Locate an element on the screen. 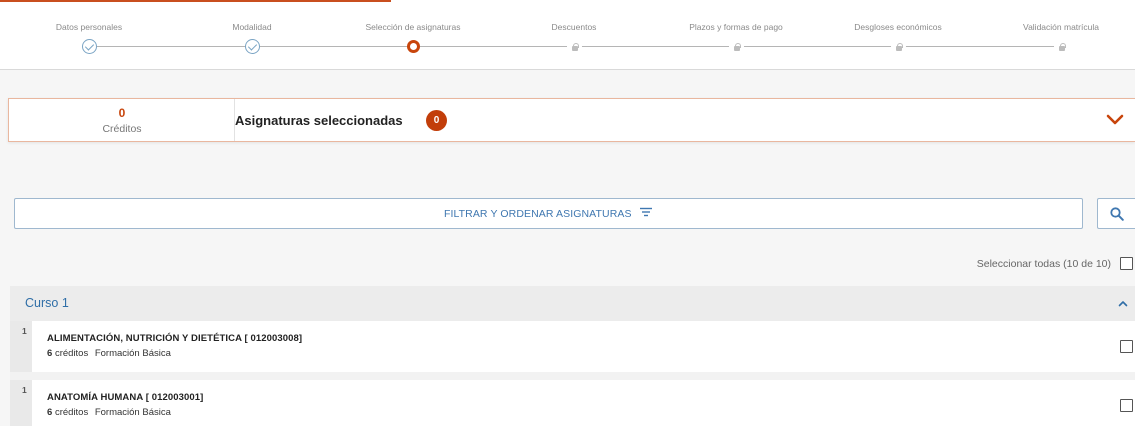 The width and height of the screenshot is (1135, 426). filter-icon is located at coordinates (646, 212).